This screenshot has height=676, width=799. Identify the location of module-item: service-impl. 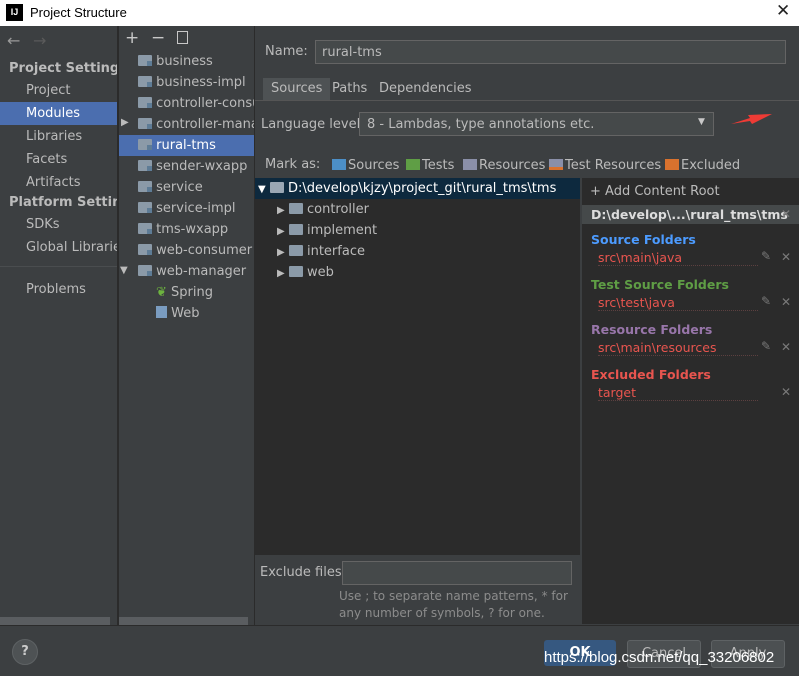
(187, 208).